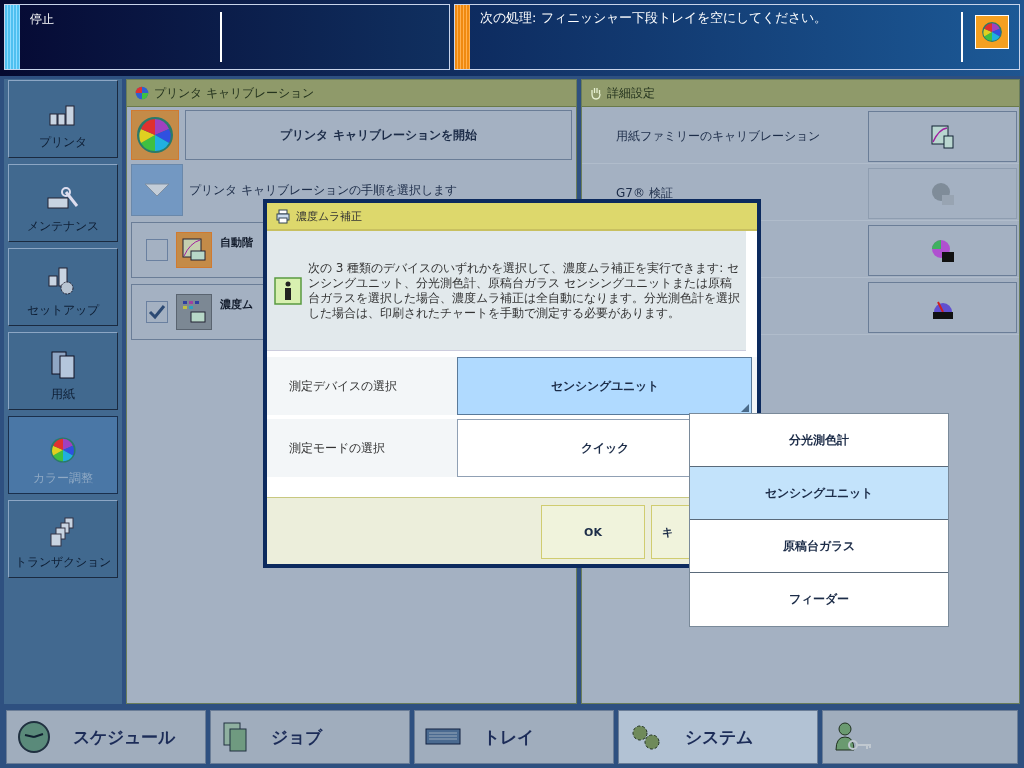  I want to click on expand-button, so click(157, 190).